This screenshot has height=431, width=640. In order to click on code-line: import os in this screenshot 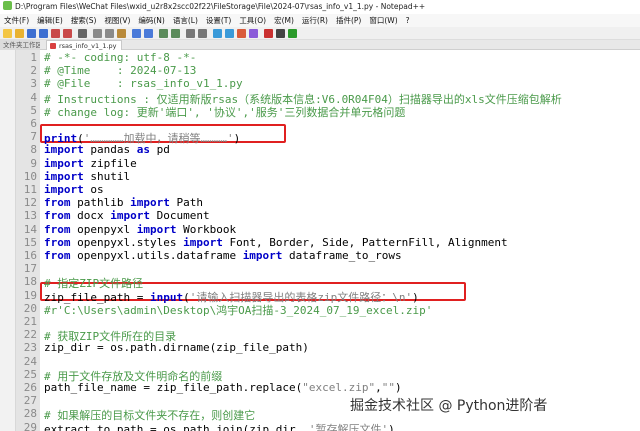, I will do `click(74, 189)`.